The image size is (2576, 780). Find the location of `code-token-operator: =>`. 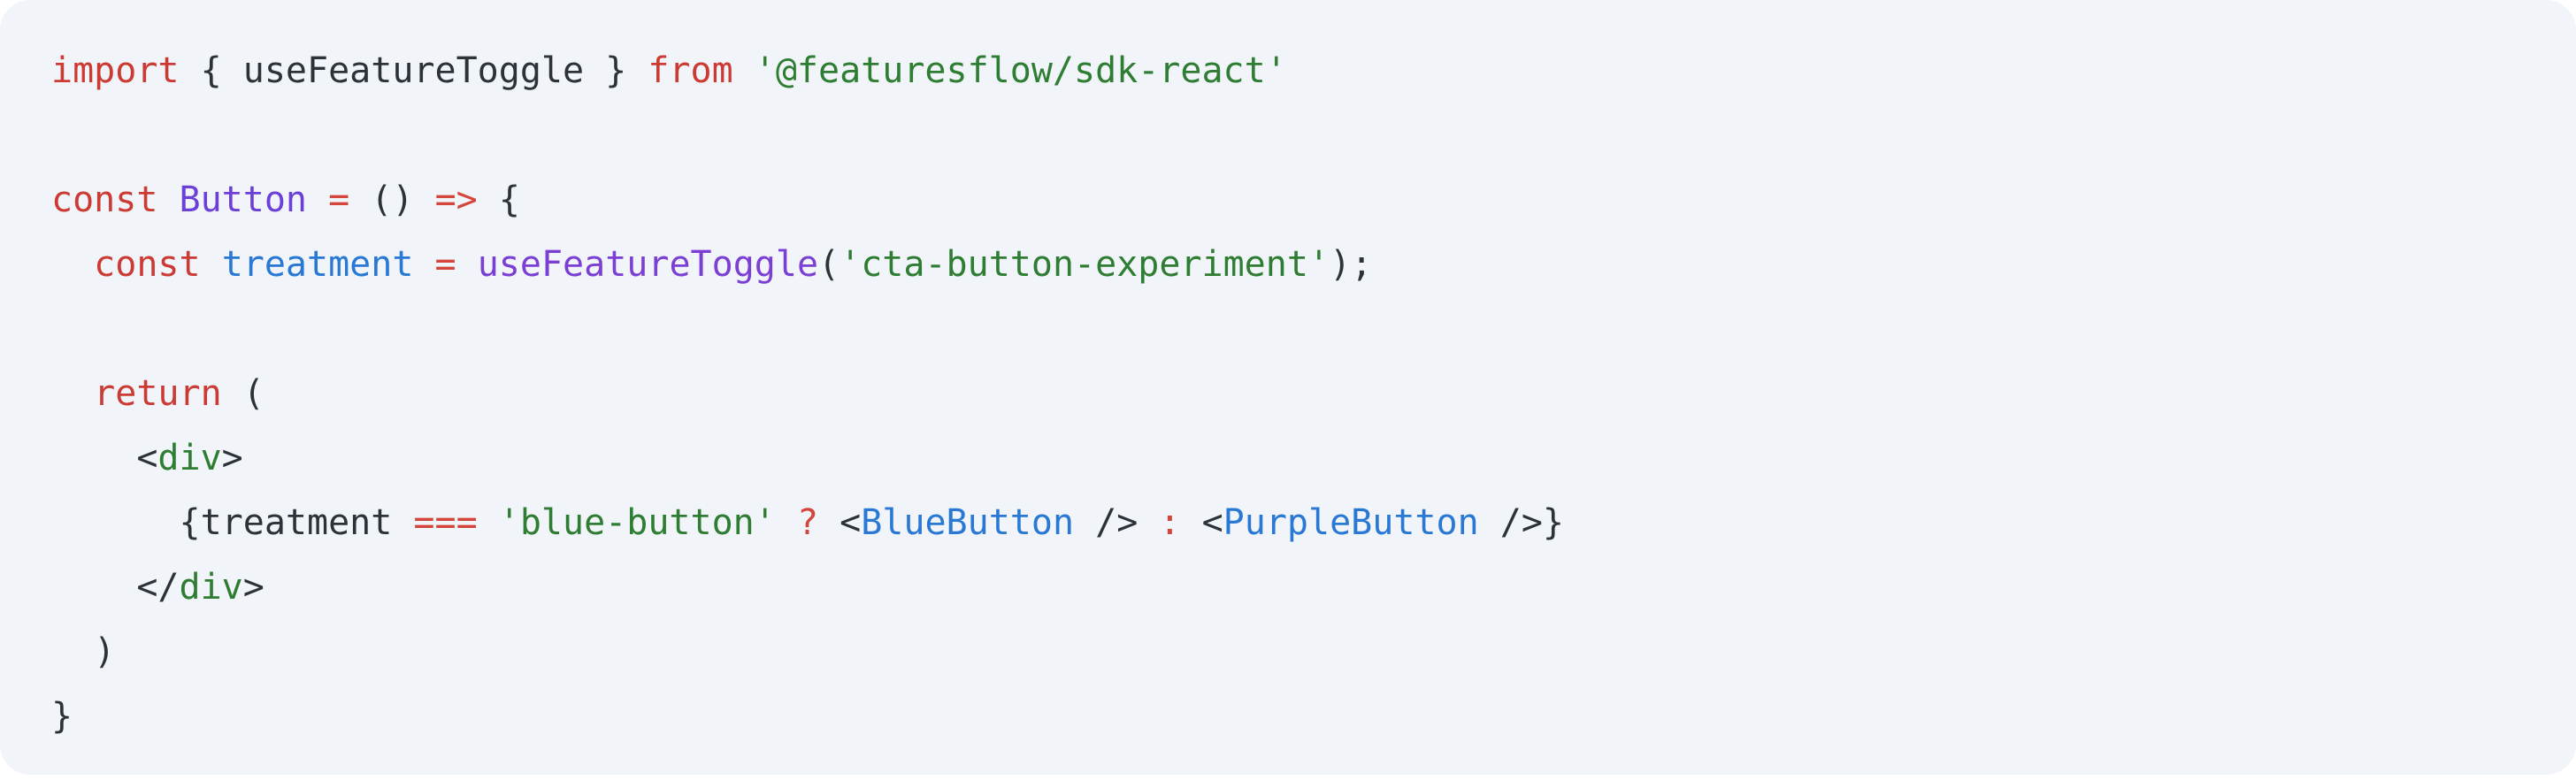

code-token-operator: => is located at coordinates (456, 200).